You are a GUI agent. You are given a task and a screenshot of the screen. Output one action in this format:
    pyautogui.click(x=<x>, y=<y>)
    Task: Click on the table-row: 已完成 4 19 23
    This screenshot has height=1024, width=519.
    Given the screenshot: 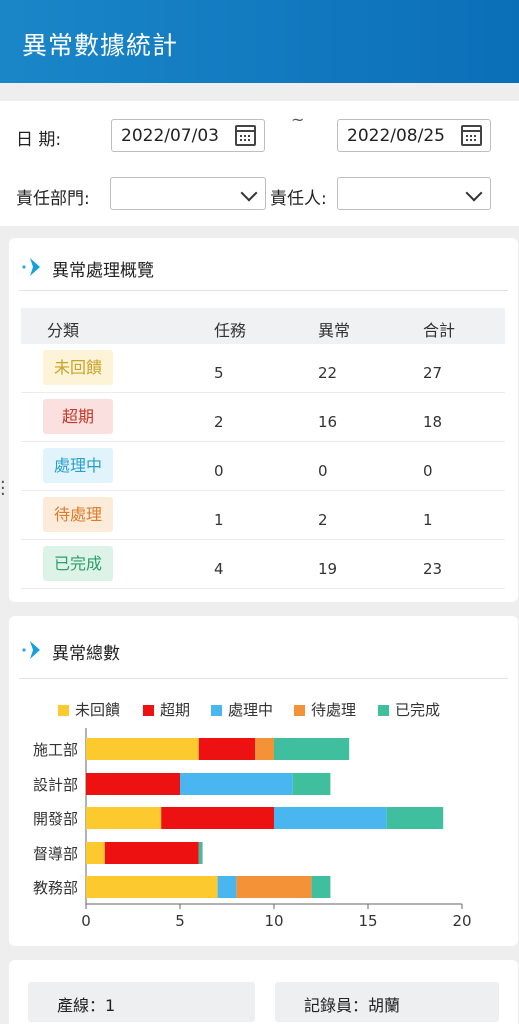 What is the action you would take?
    pyautogui.click(x=263, y=564)
    